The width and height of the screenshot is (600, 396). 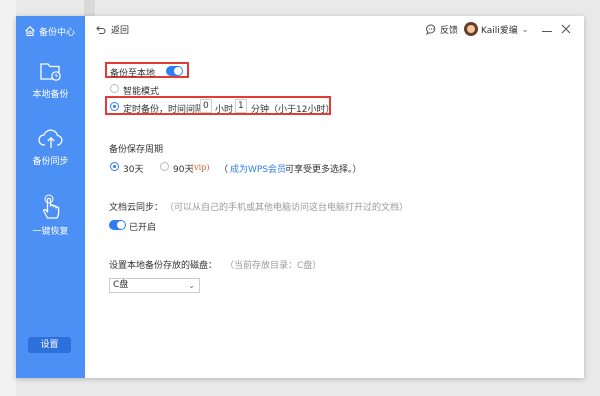 What do you see at coordinates (50, 232) in the screenshot?
I see `sidebar-item-label: 一键恢复` at bounding box center [50, 232].